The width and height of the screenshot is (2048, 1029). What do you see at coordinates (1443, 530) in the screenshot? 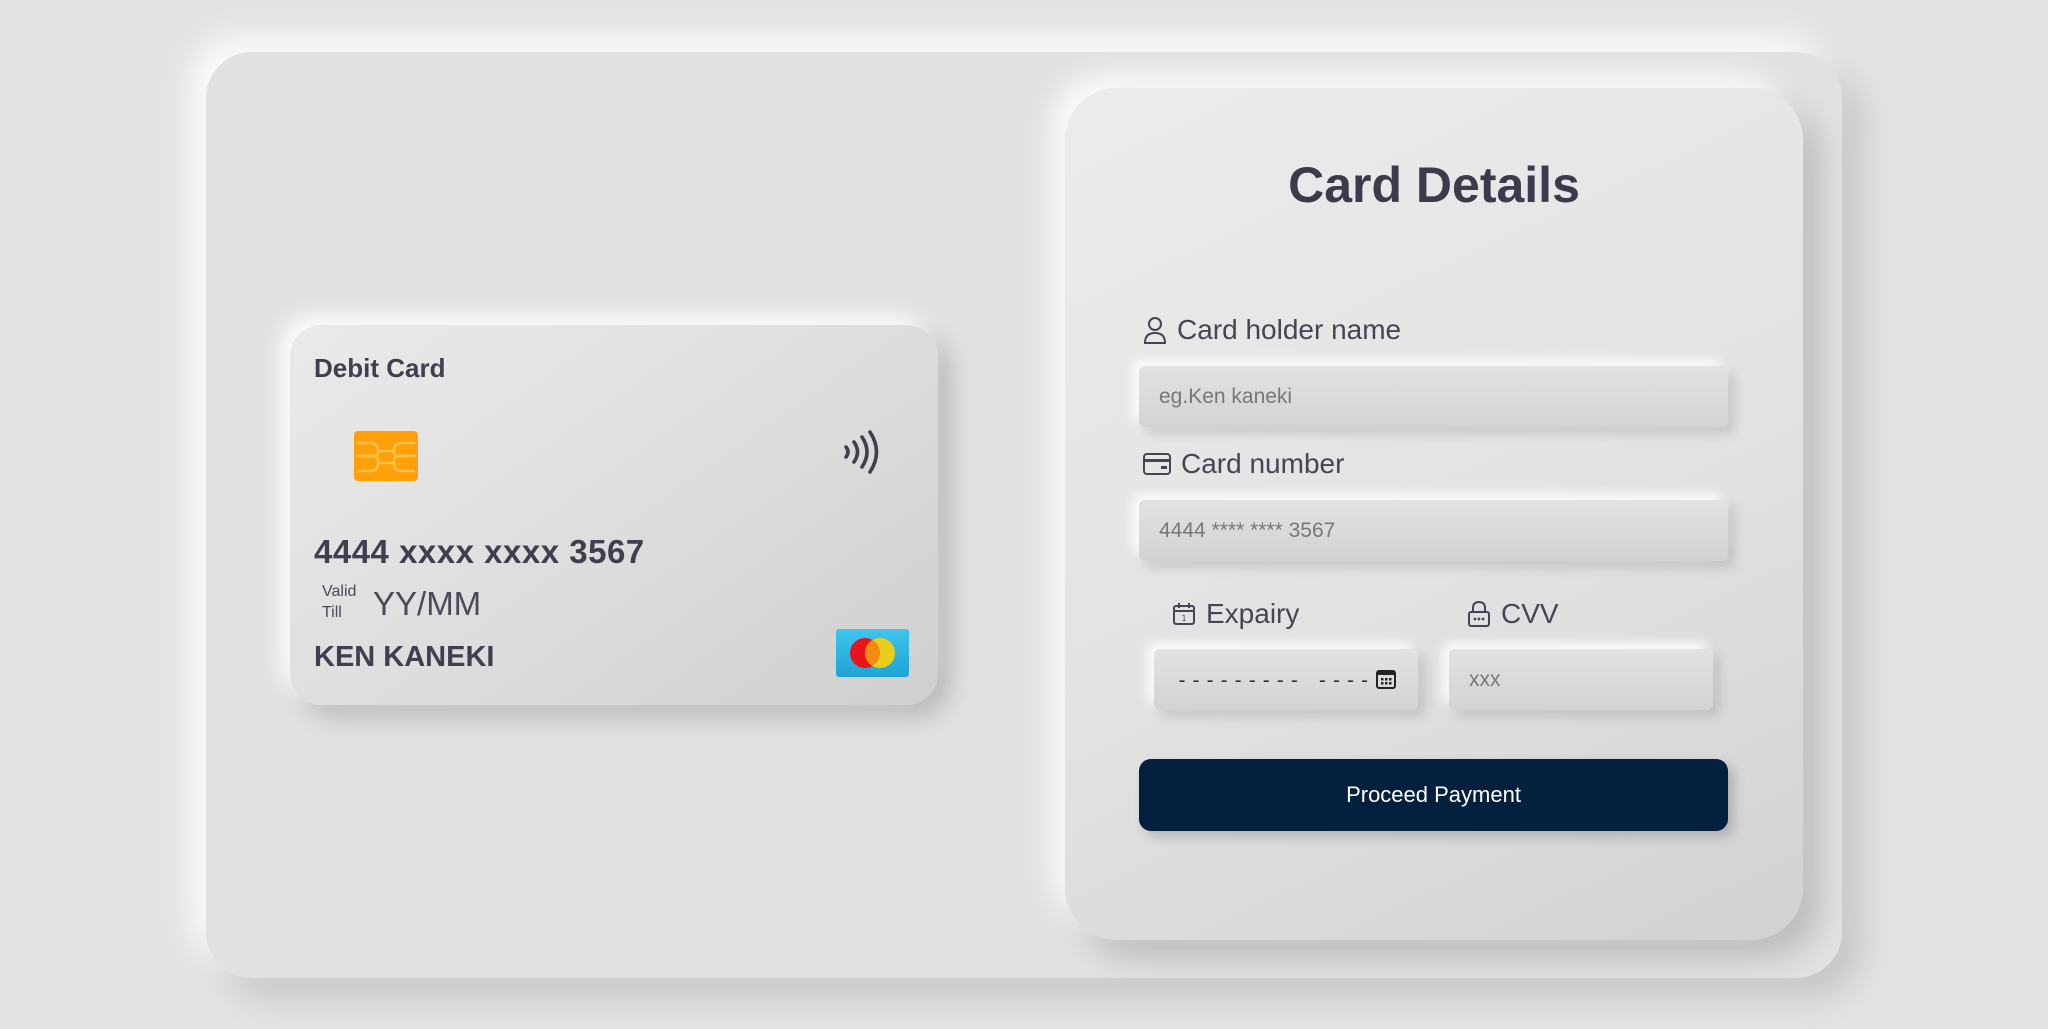
I see `card-number-input` at bounding box center [1443, 530].